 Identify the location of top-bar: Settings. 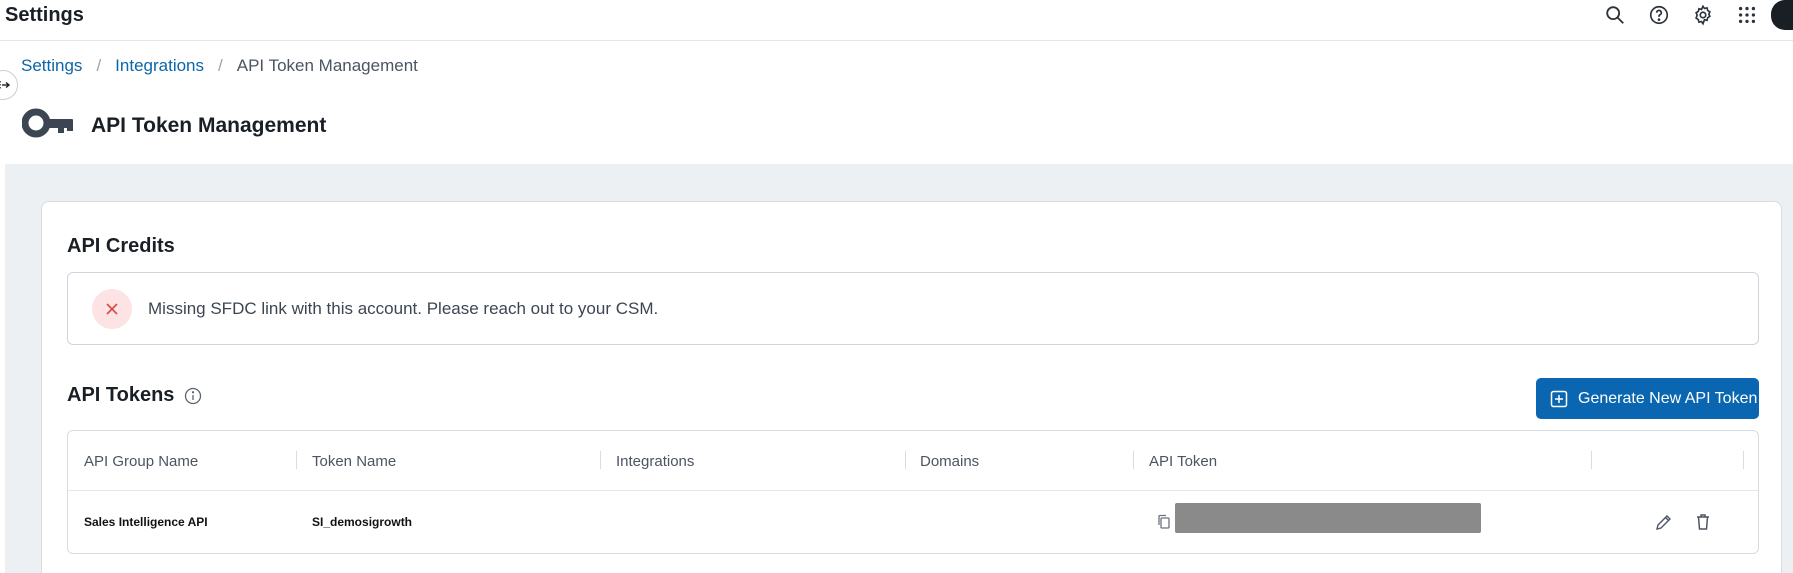
(896, 20).